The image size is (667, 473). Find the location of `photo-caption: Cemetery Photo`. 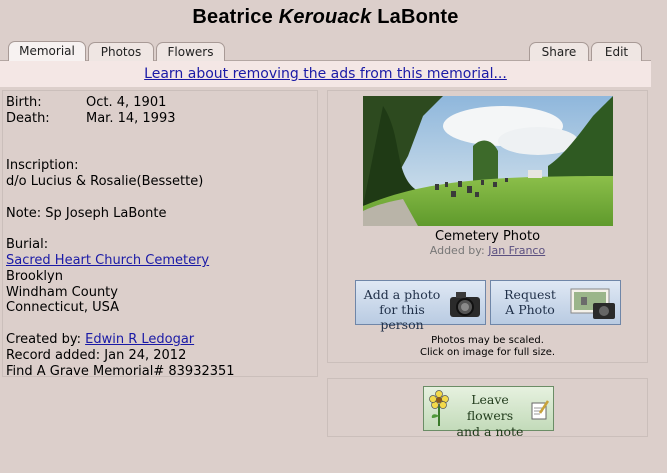

photo-caption: Cemetery Photo is located at coordinates (487, 236).